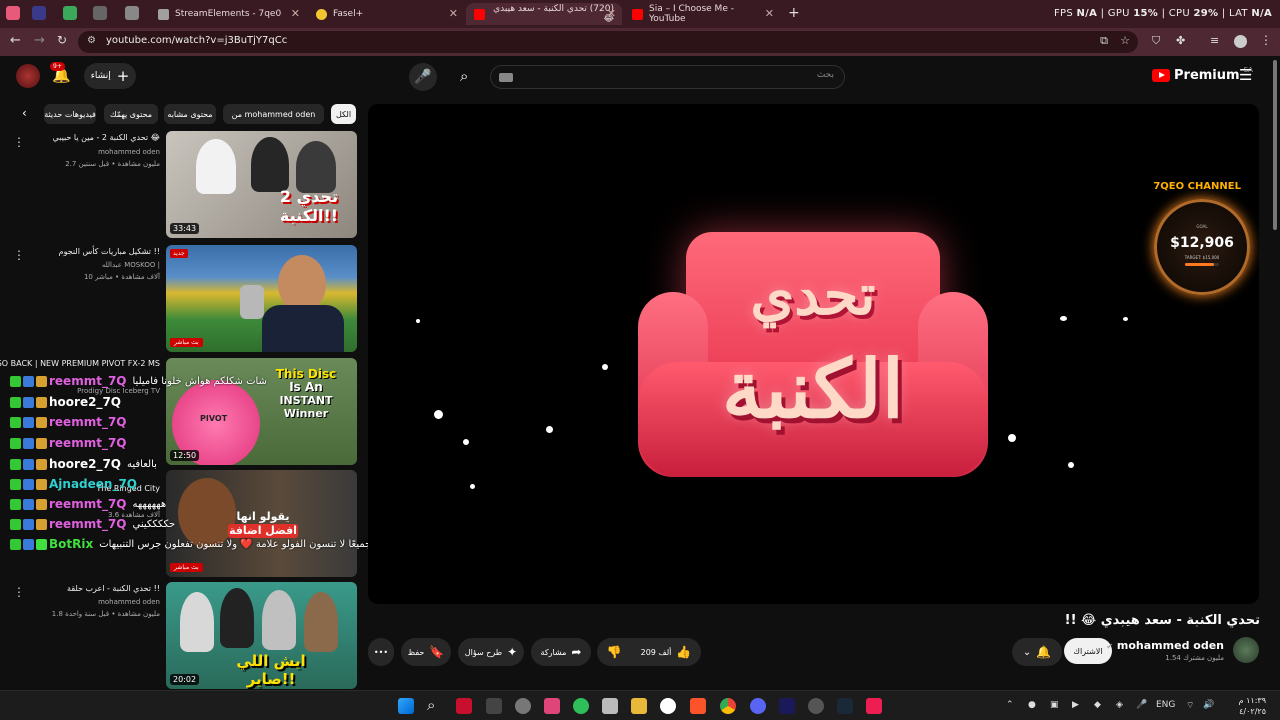 Image resolution: width=1280 pixels, height=720 pixels. Describe the element at coordinates (1141, 705) in the screenshot. I see `tray-microphone-icon: 🎤` at that location.